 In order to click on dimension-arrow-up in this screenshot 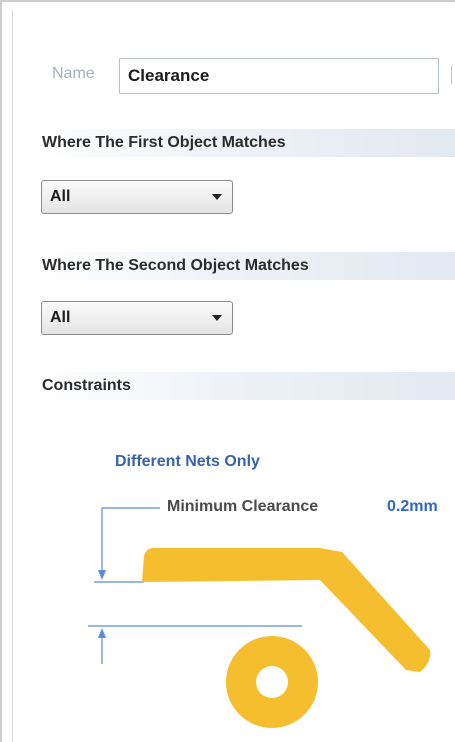, I will do `click(102, 633)`.